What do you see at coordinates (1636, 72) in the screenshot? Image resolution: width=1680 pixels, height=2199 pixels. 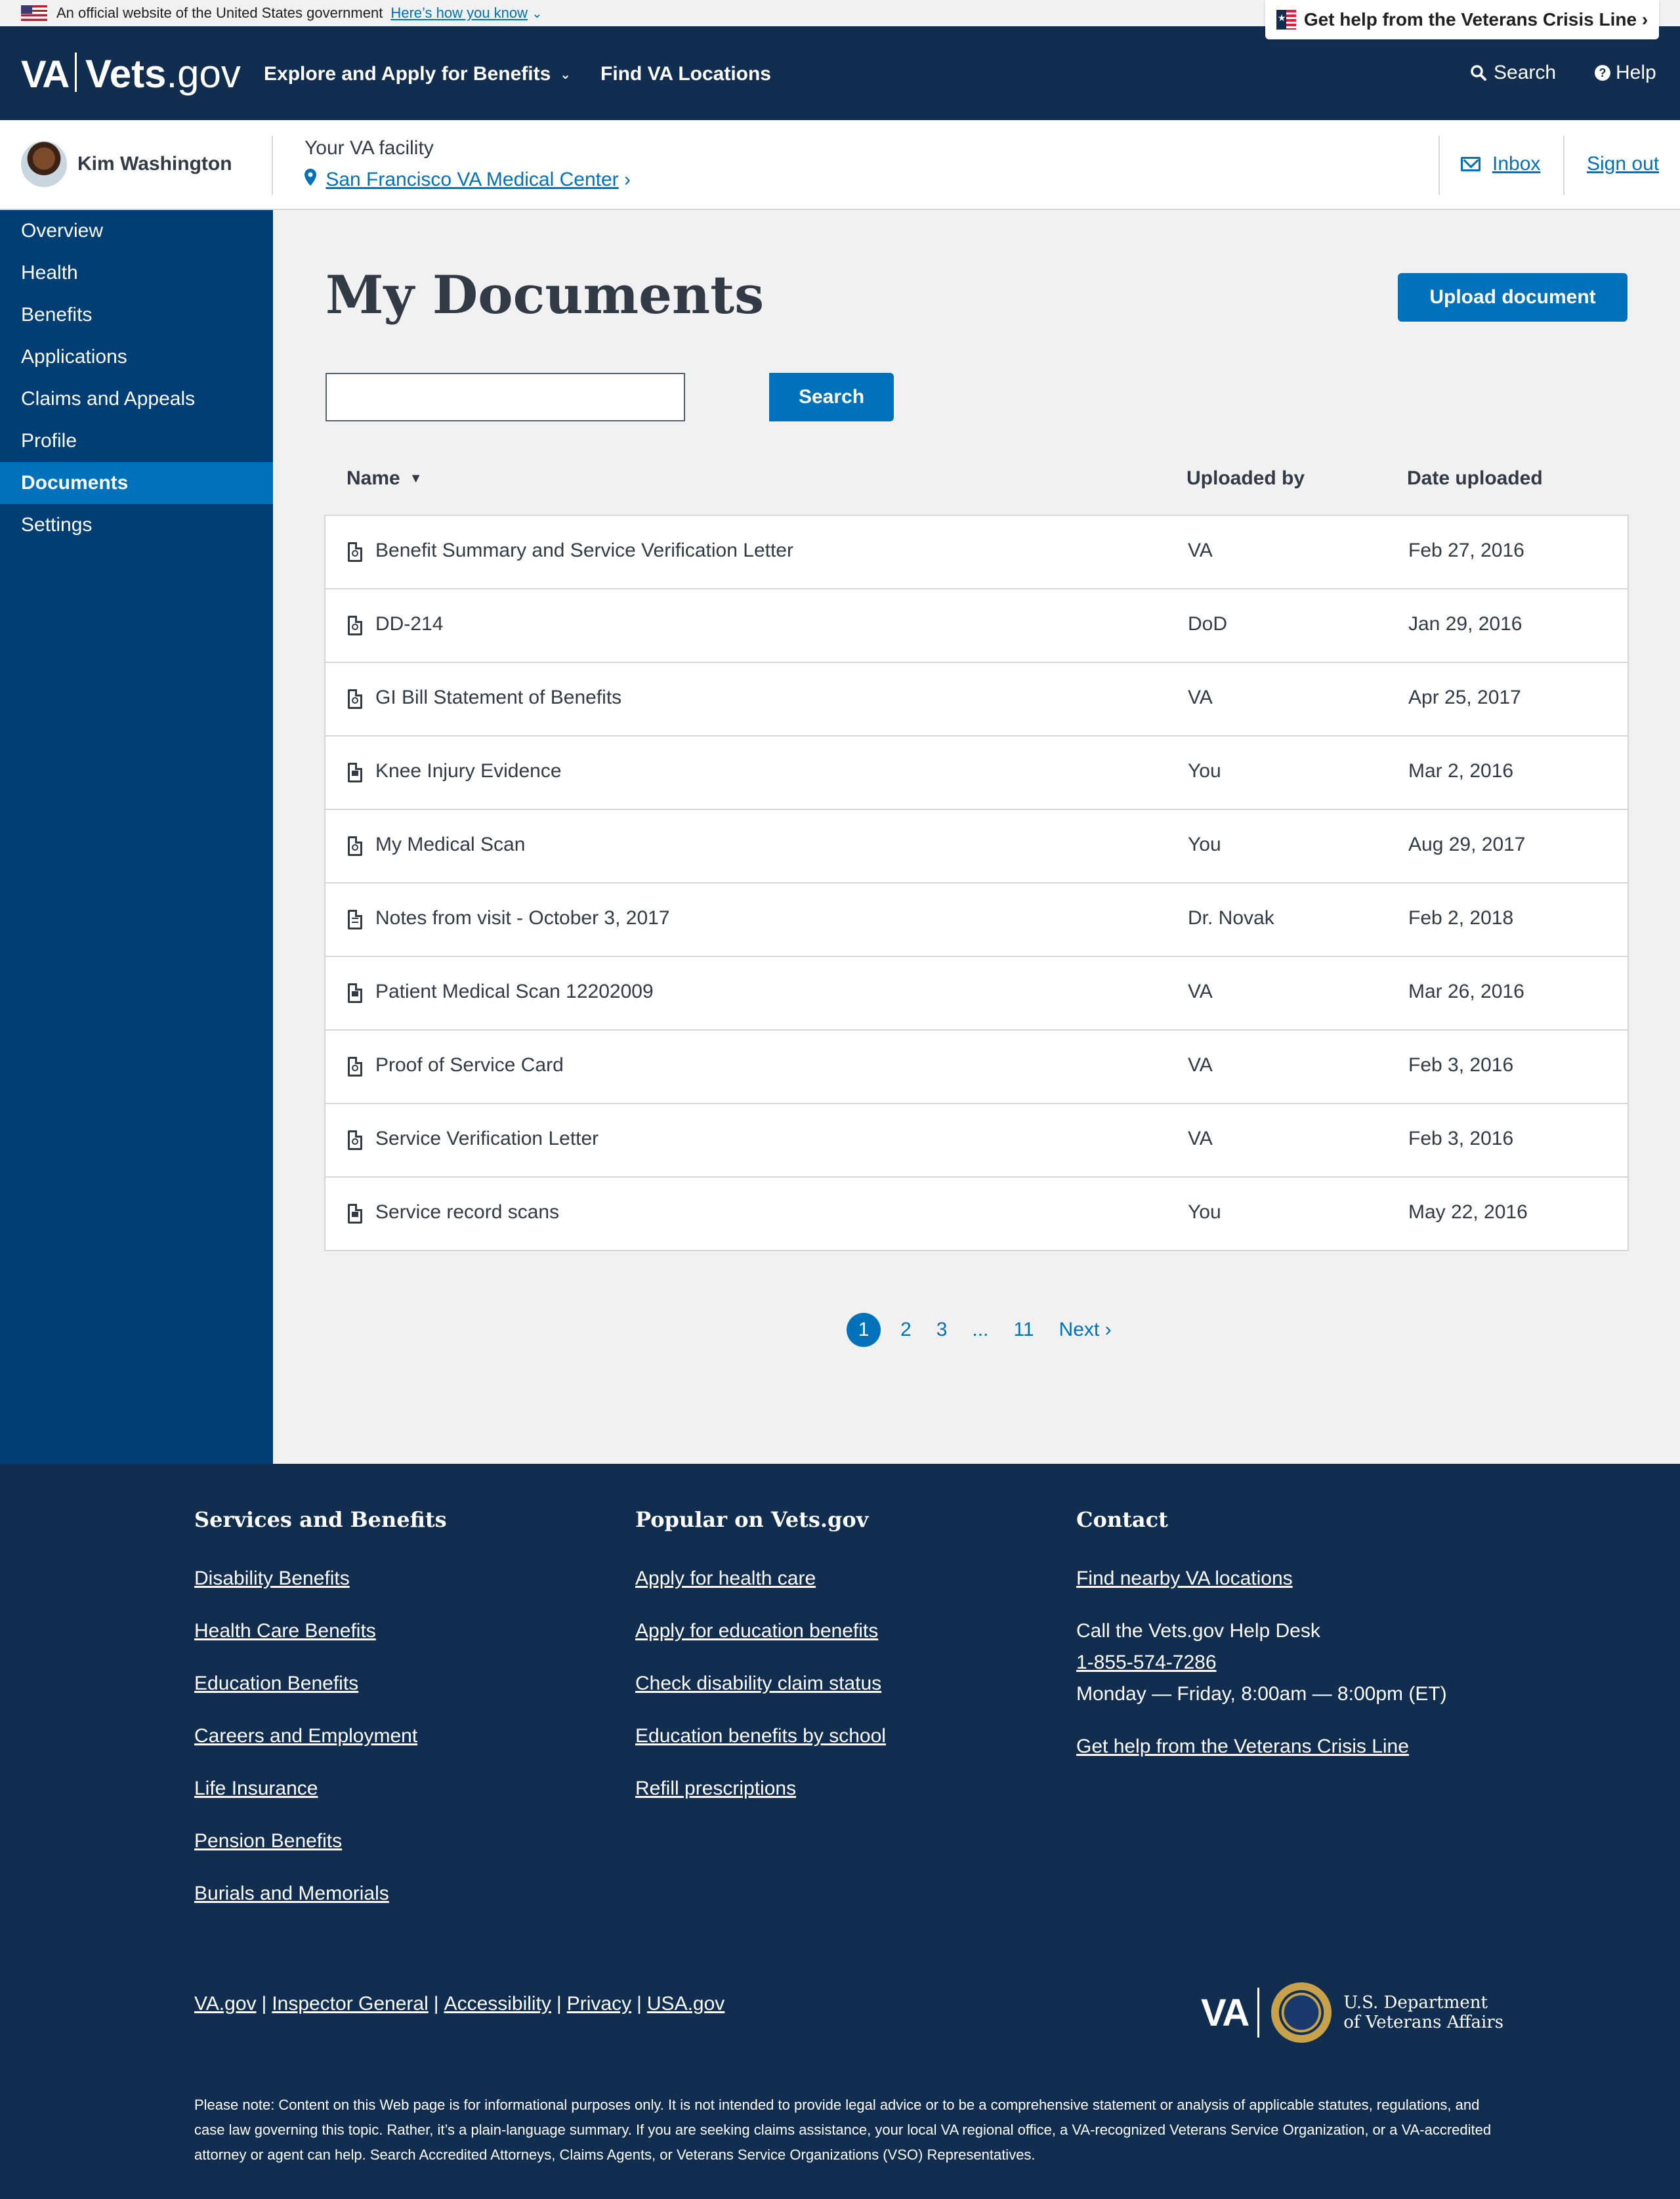 I see `help-label: Help` at bounding box center [1636, 72].